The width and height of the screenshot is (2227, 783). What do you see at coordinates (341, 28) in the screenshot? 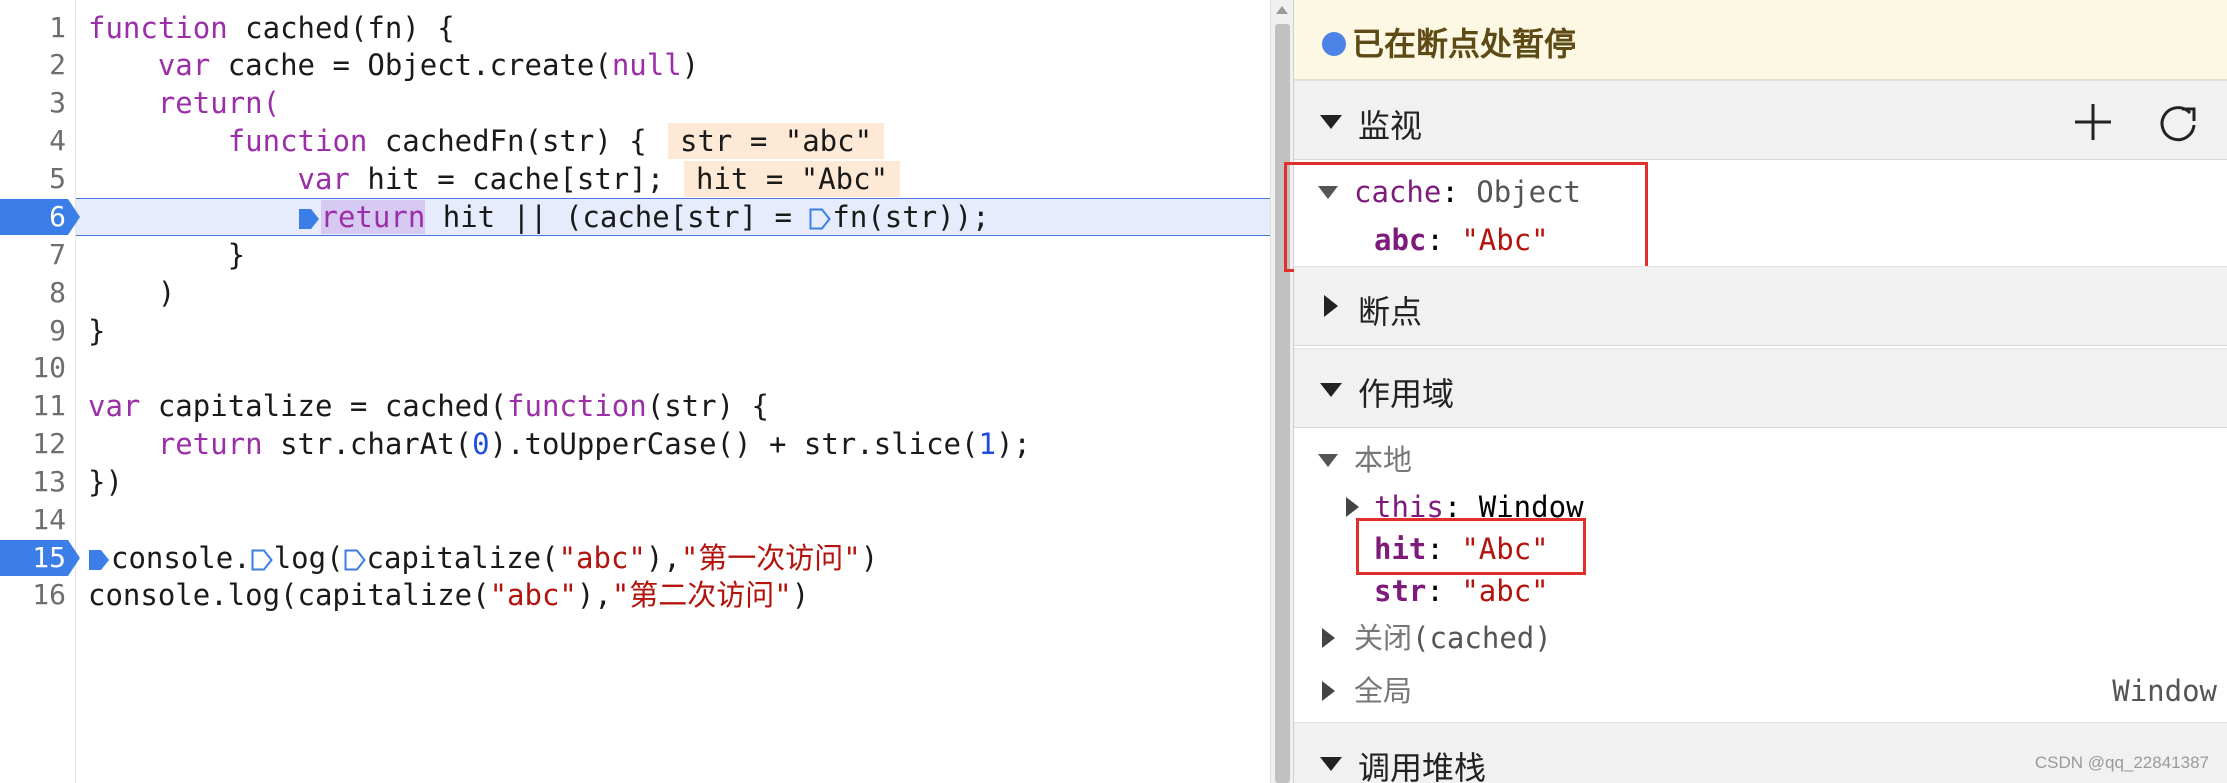
I see `code-text: cached(fn) {` at bounding box center [341, 28].